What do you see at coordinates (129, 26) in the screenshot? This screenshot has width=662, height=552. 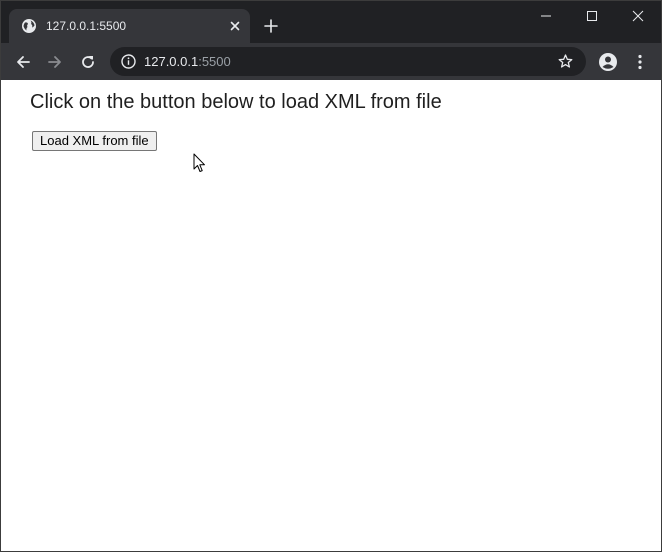 I see `tab-active: 127.0.0.1:5500` at bounding box center [129, 26].